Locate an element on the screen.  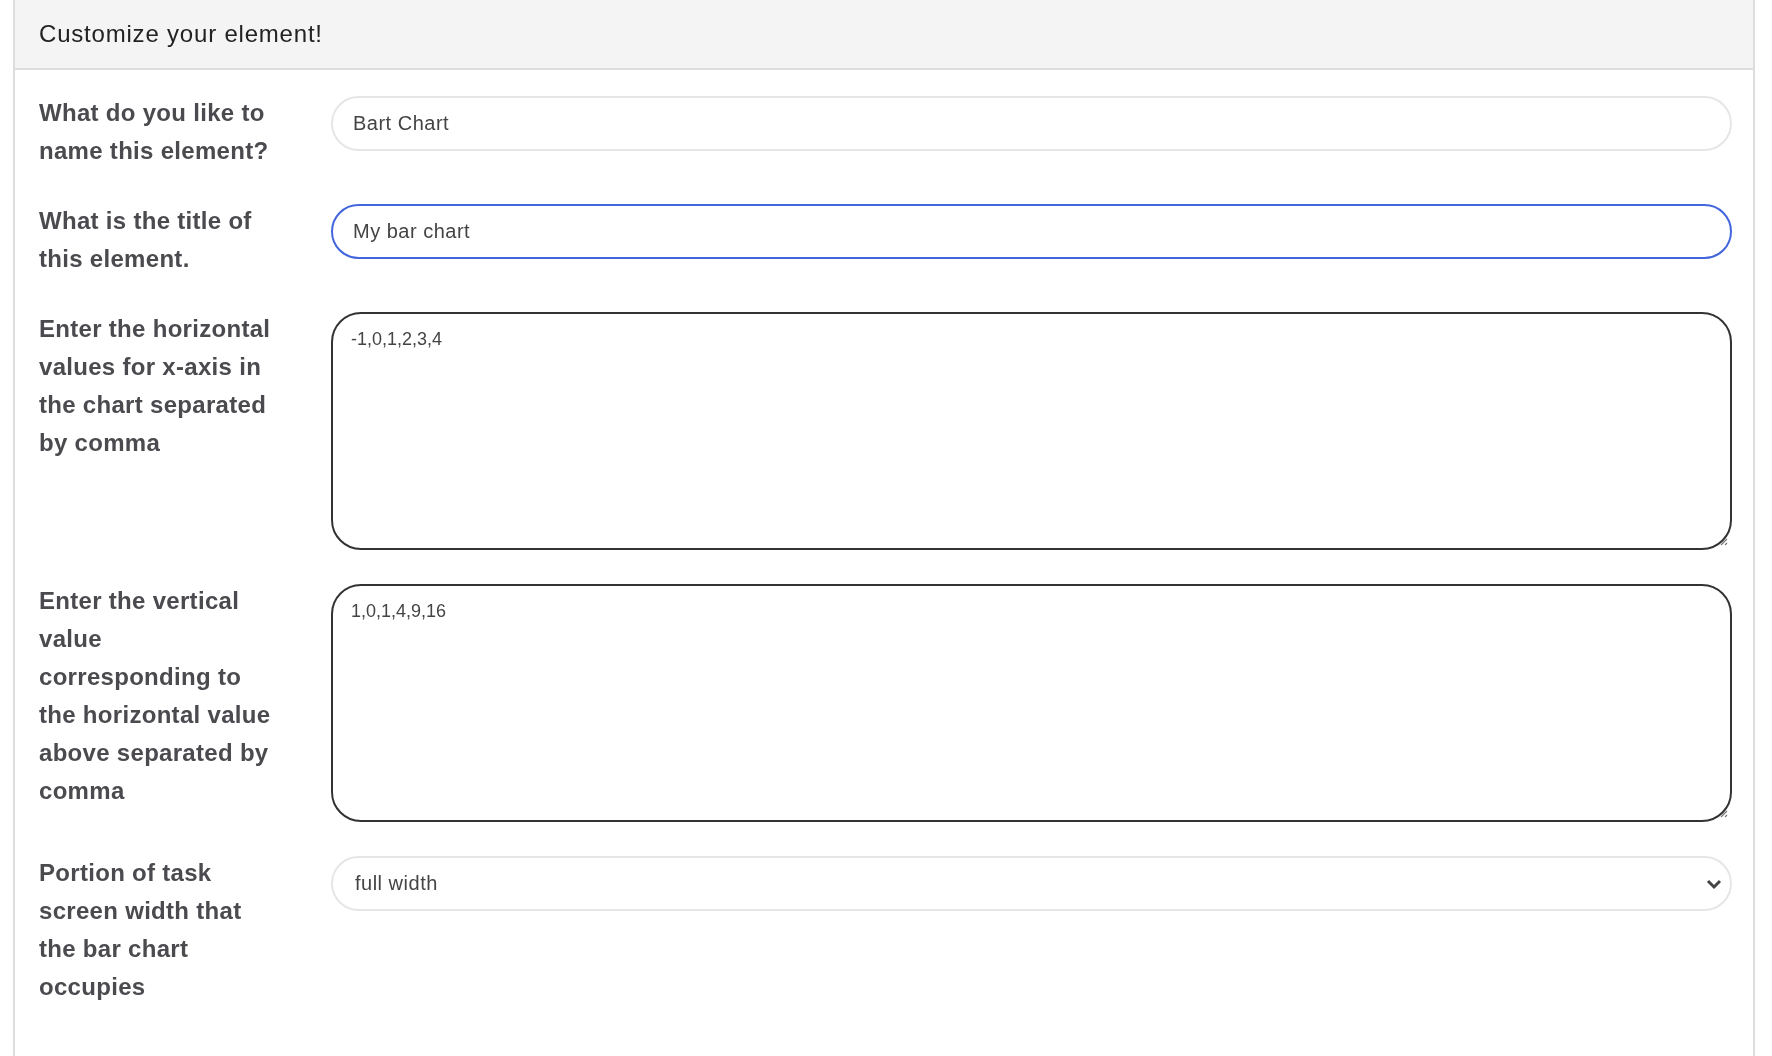
field-label: What is the title of this element. is located at coordinates (146, 240).